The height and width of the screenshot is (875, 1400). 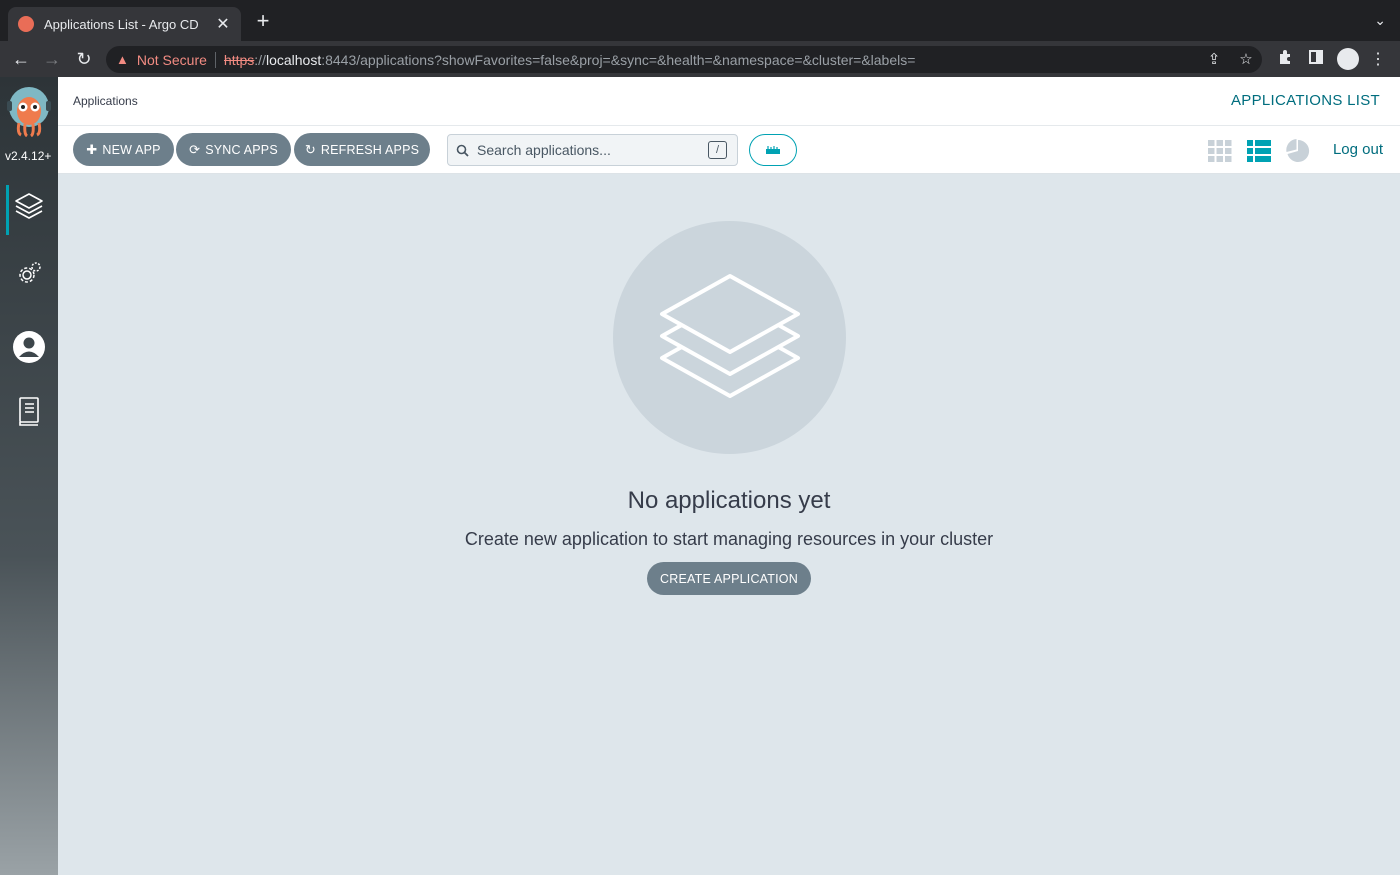 What do you see at coordinates (1305, 100) in the screenshot?
I see `page-title: APPLICATIONS LIST` at bounding box center [1305, 100].